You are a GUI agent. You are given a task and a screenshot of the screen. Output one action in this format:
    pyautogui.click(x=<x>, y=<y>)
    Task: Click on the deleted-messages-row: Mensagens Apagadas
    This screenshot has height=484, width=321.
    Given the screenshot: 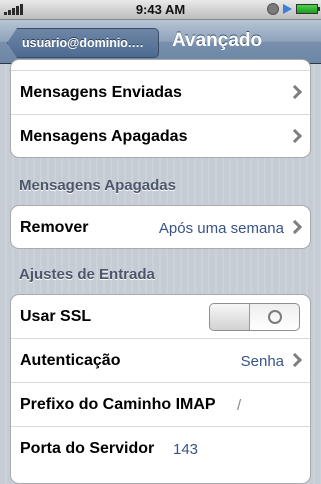 What is the action you would take?
    pyautogui.click(x=160, y=136)
    